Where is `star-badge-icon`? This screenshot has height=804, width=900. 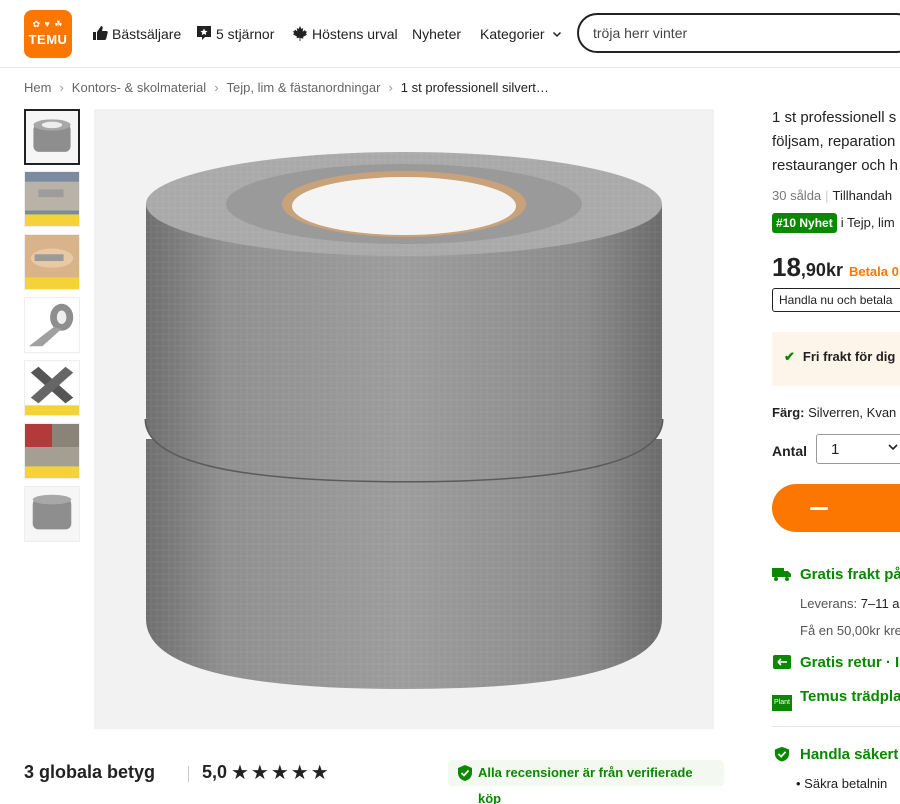
star-badge-icon is located at coordinates (204, 33).